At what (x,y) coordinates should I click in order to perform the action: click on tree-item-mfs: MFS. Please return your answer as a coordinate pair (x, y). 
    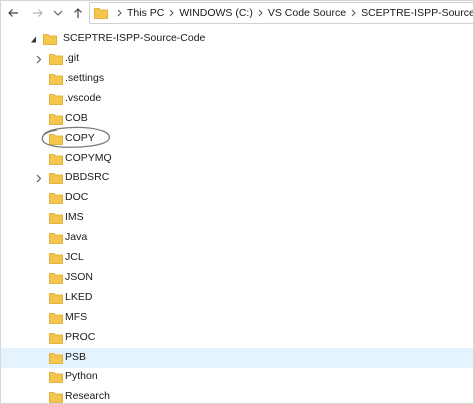
    Looking at the image, I should click on (237, 318).